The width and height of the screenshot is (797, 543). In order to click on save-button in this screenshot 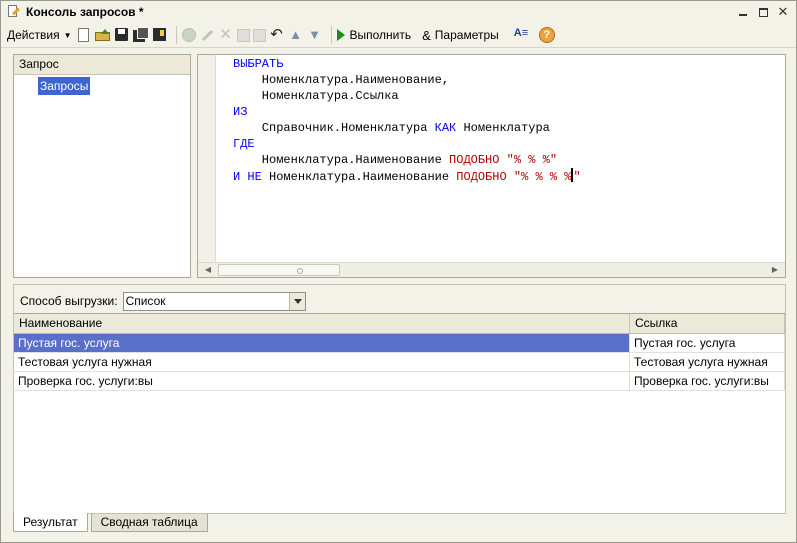, I will do `click(122, 35)`.